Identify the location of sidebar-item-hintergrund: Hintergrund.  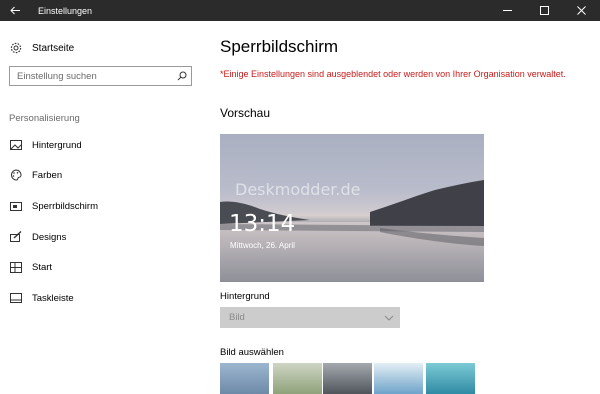
(45, 145).